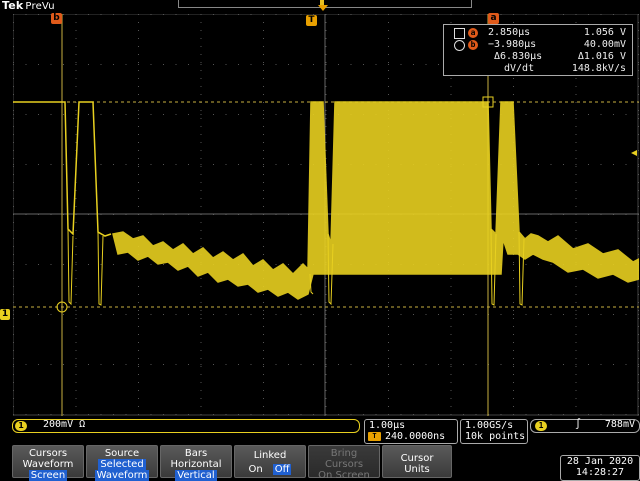  Describe the element at coordinates (417, 461) in the screenshot. I see `cursor-units-button: Cursor Units` at that location.